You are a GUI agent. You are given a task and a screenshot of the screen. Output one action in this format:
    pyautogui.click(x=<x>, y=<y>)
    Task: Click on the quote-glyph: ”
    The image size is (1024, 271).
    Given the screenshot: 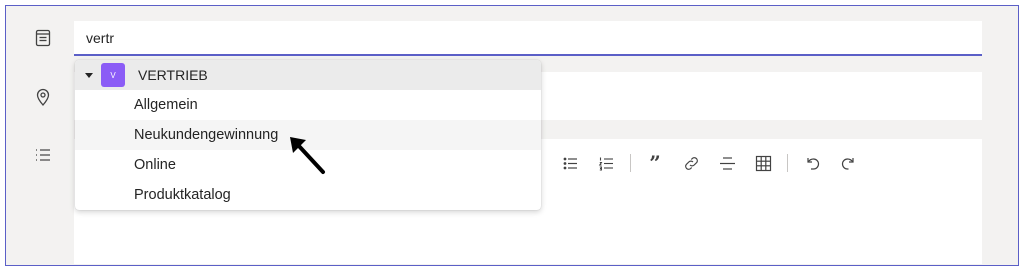 What is the action you would take?
    pyautogui.click(x=655, y=163)
    